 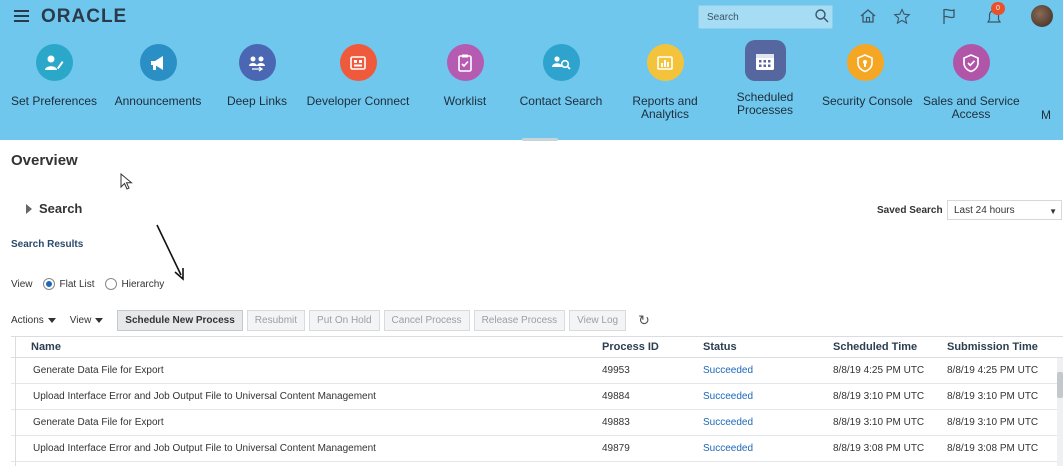 I want to click on notifications-bell-icon: 0, so click(x=994, y=14).